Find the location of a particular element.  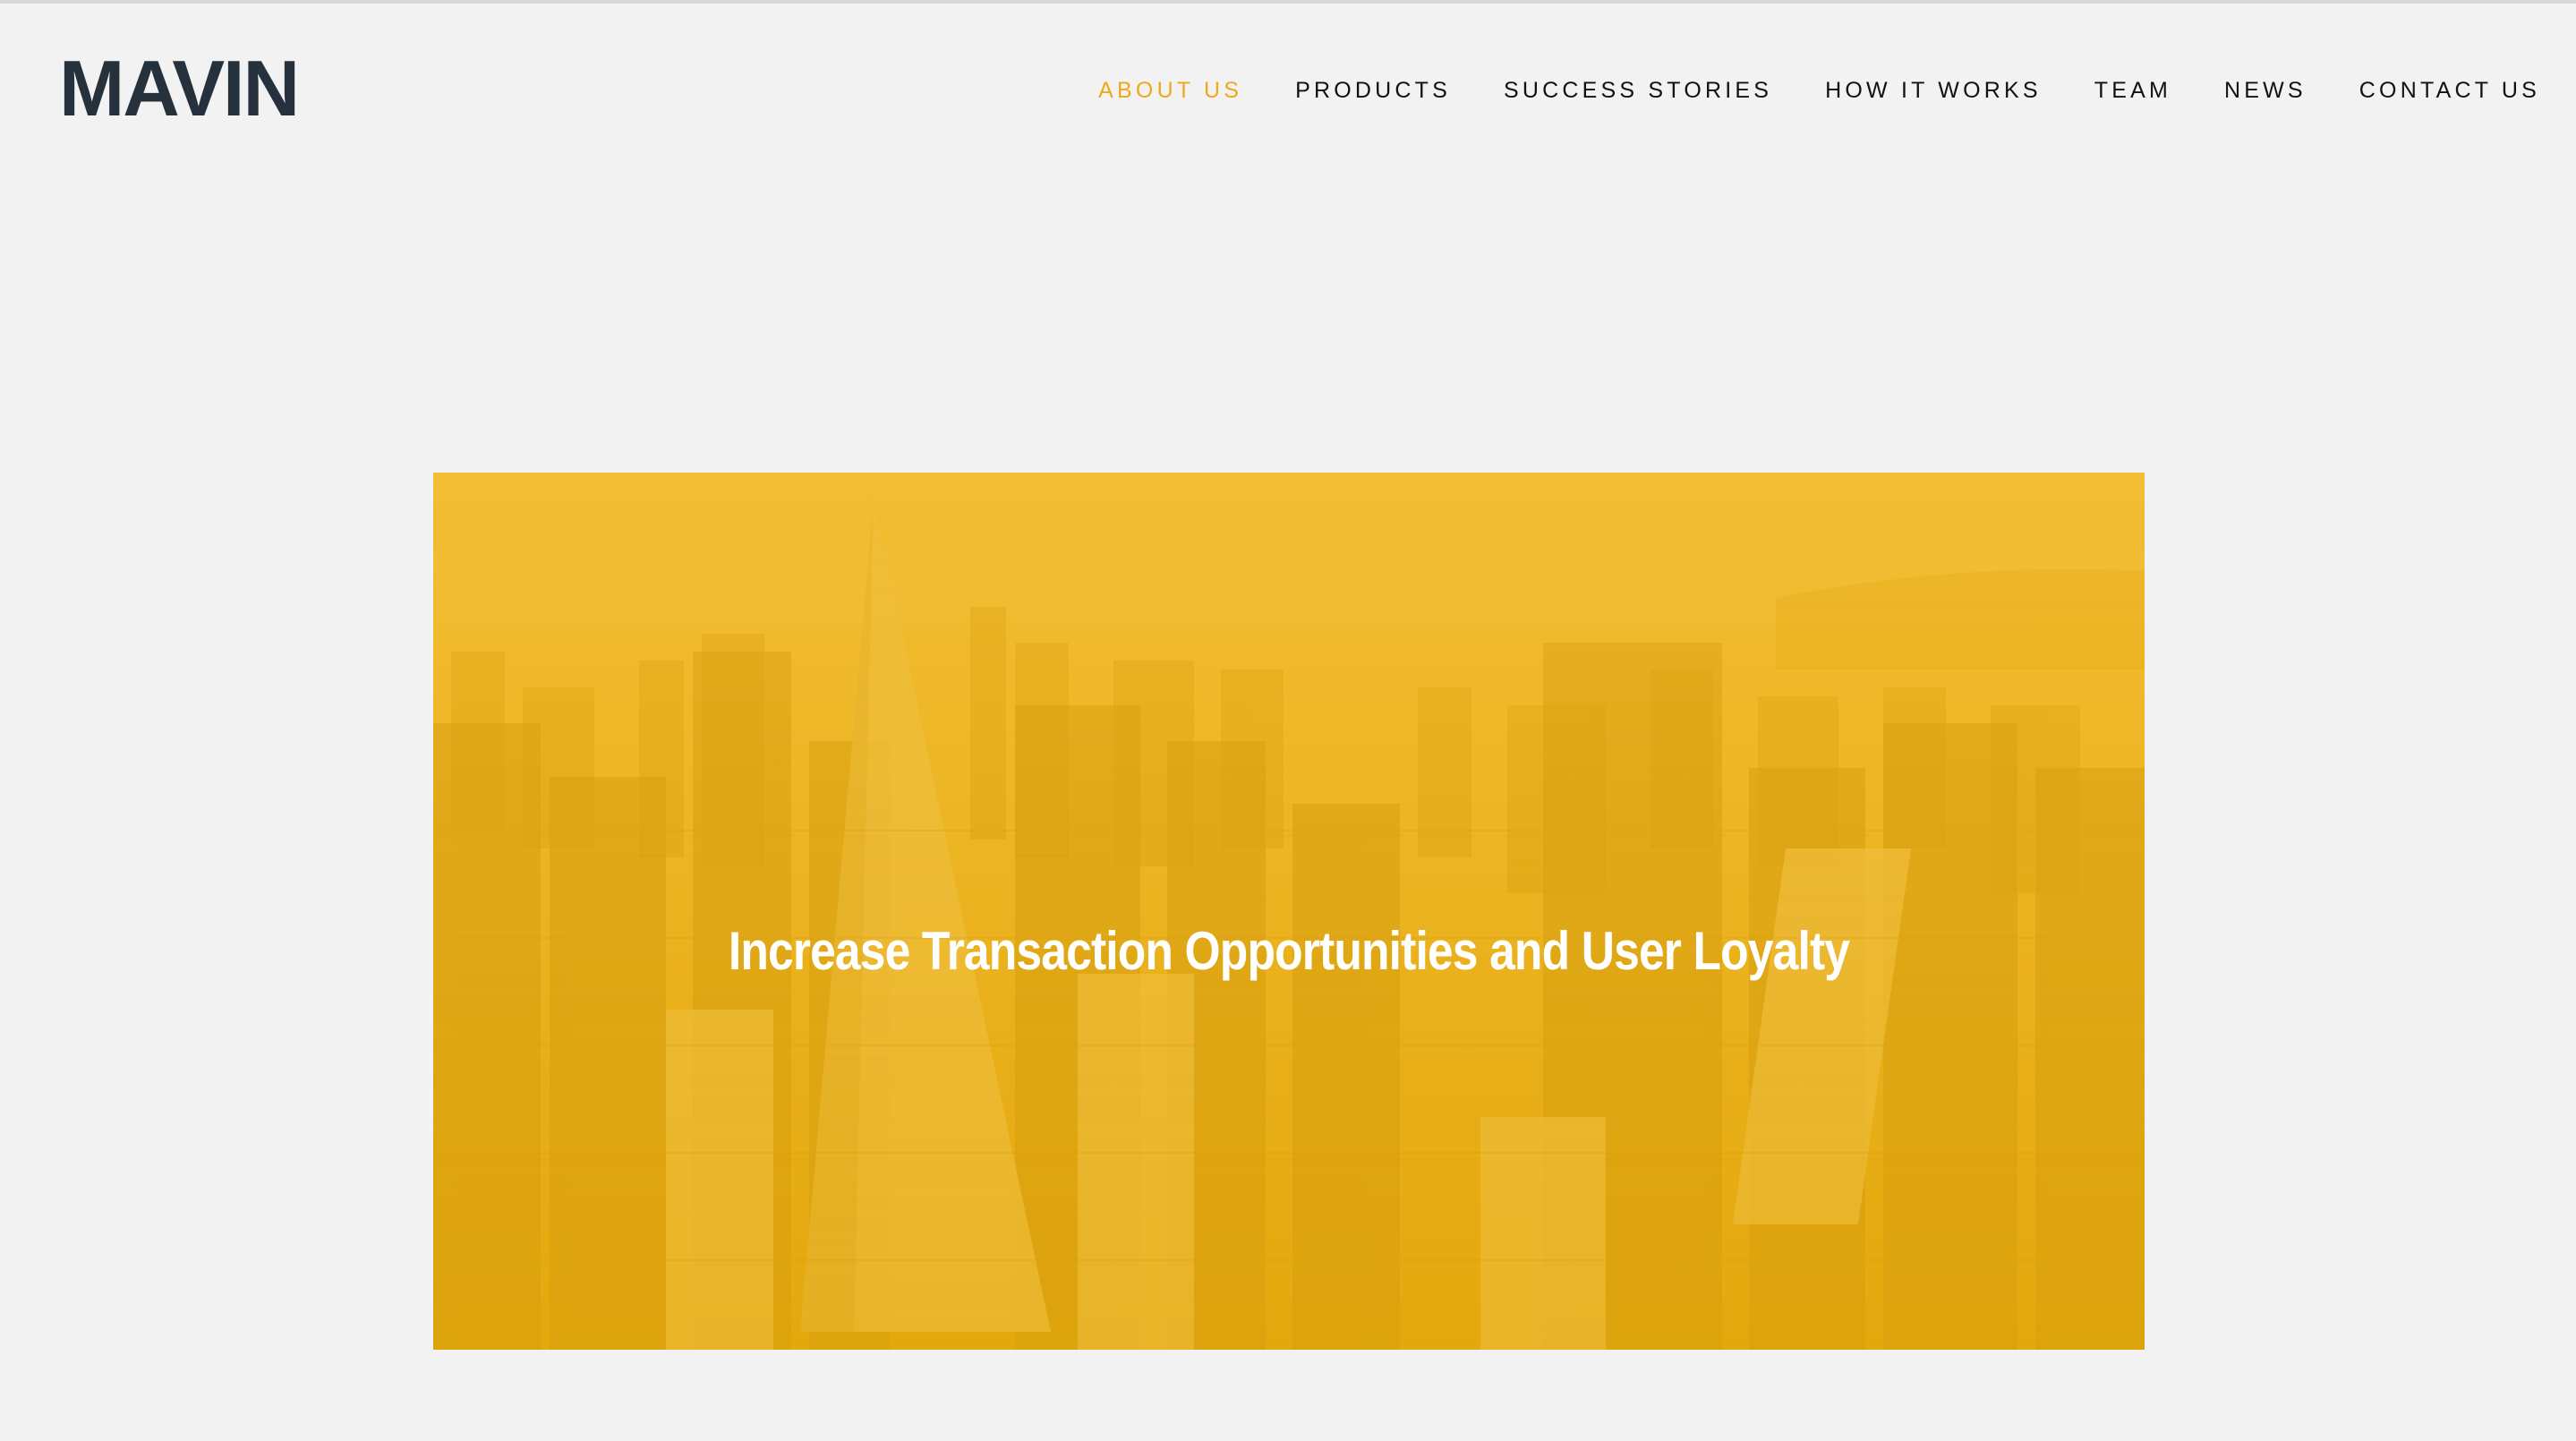

nav-item-how-it-works: HOW IT WORKS is located at coordinates (1933, 91).